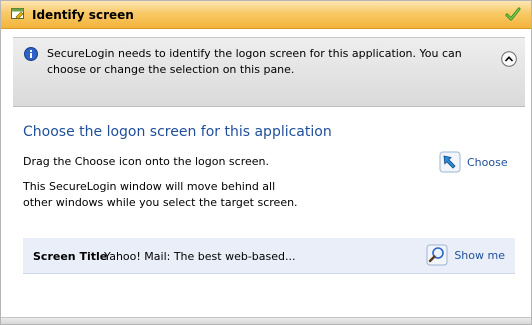  I want to click on magnifier-icon, so click(437, 255).